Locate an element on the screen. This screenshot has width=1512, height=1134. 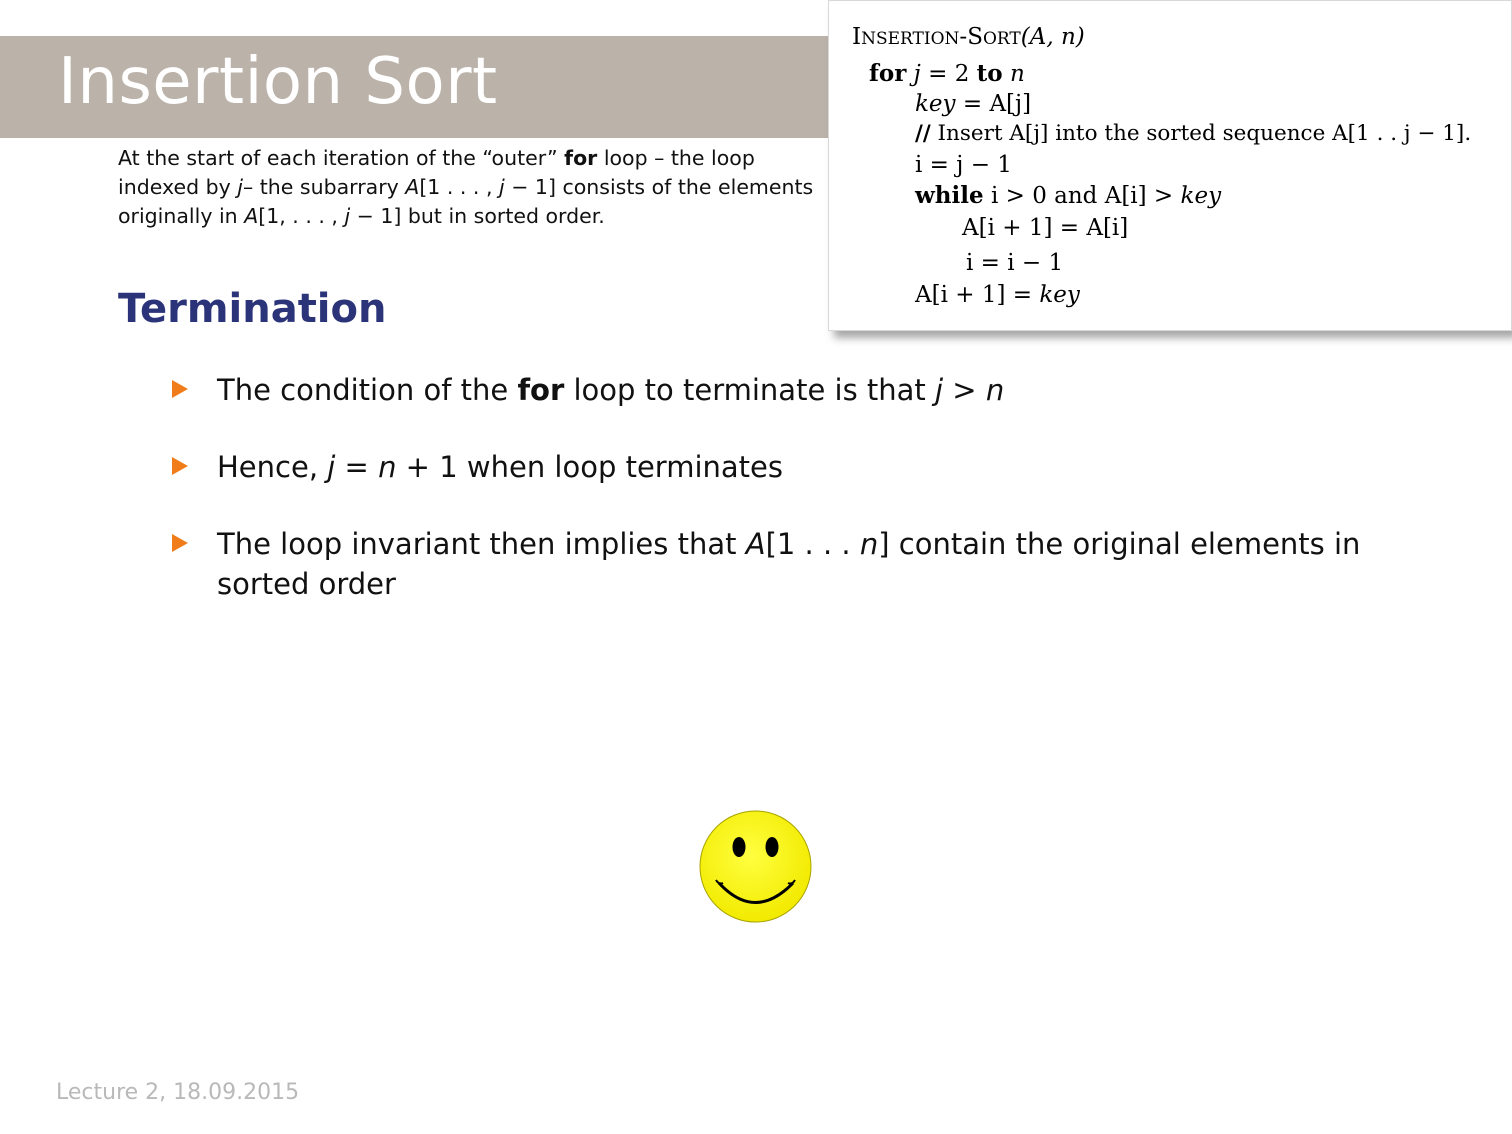
pseudocode-line-6: A[i + 1] = A[i] is located at coordinates (1045, 228).